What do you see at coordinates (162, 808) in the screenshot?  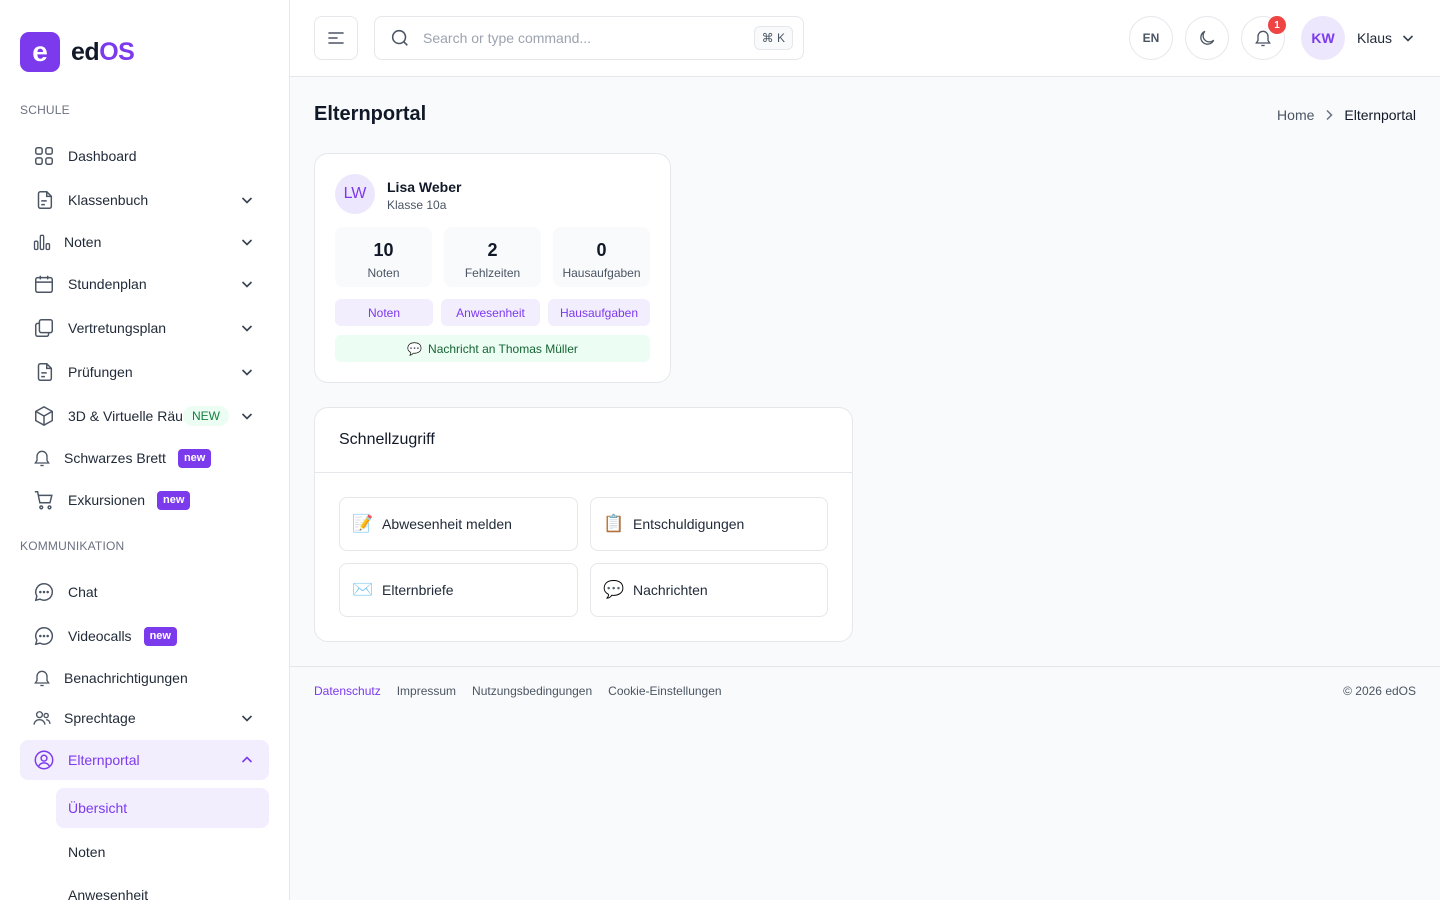 I see `sidebar-subitem-uebersicht: Übersicht` at bounding box center [162, 808].